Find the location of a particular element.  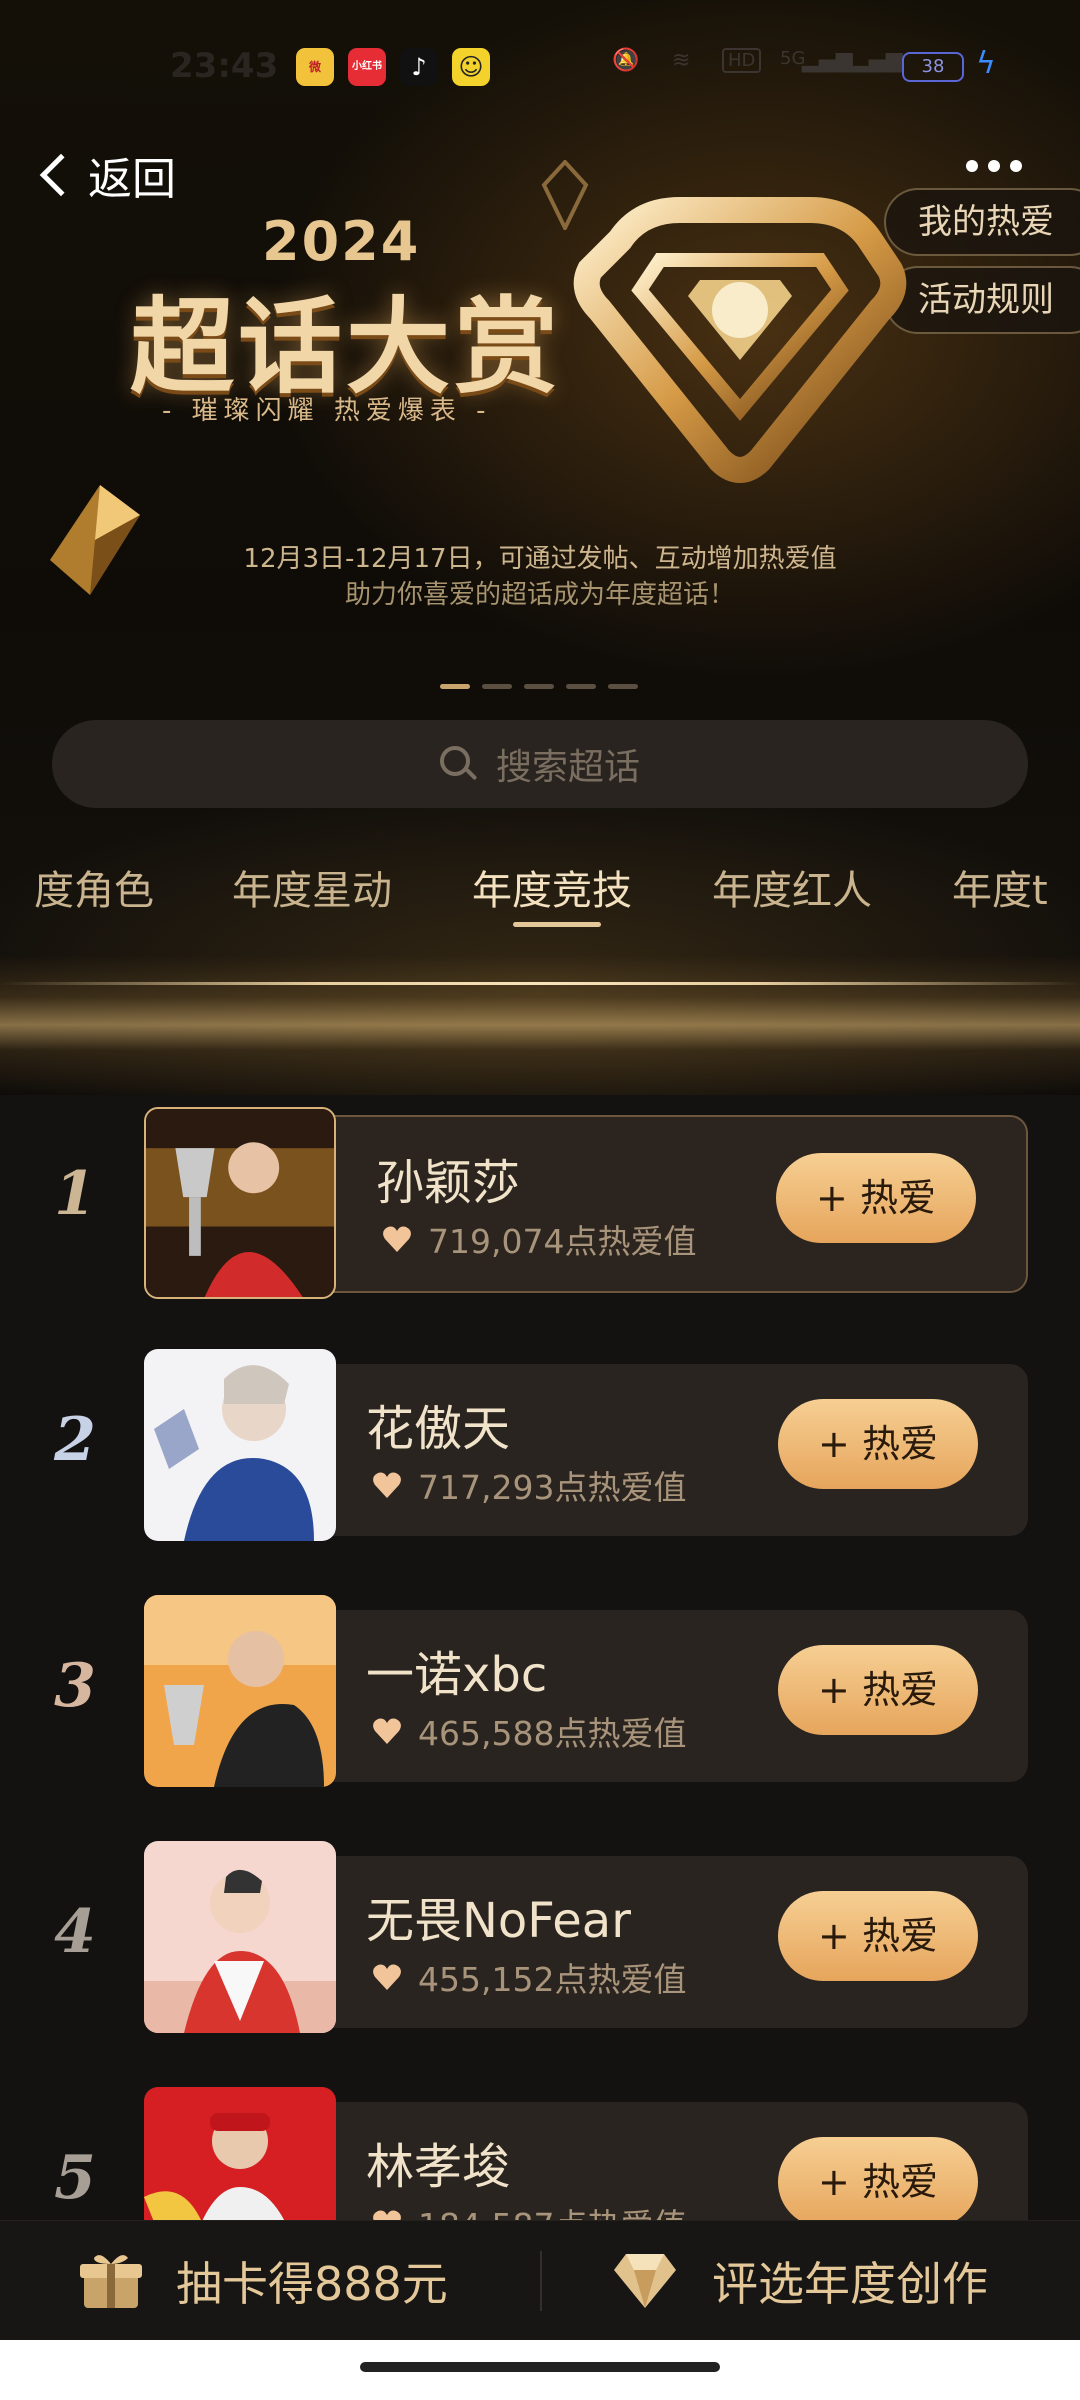

supertopic-name: 孙颖莎 is located at coordinates (448, 1183).